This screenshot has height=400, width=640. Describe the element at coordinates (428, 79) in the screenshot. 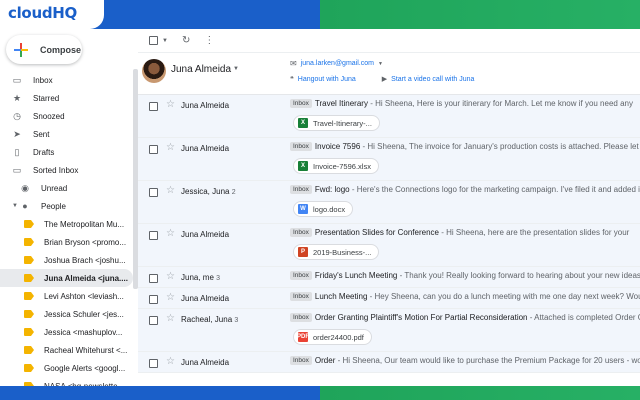

I see `video-call-link: ▶ Start a video call with Juna` at that location.